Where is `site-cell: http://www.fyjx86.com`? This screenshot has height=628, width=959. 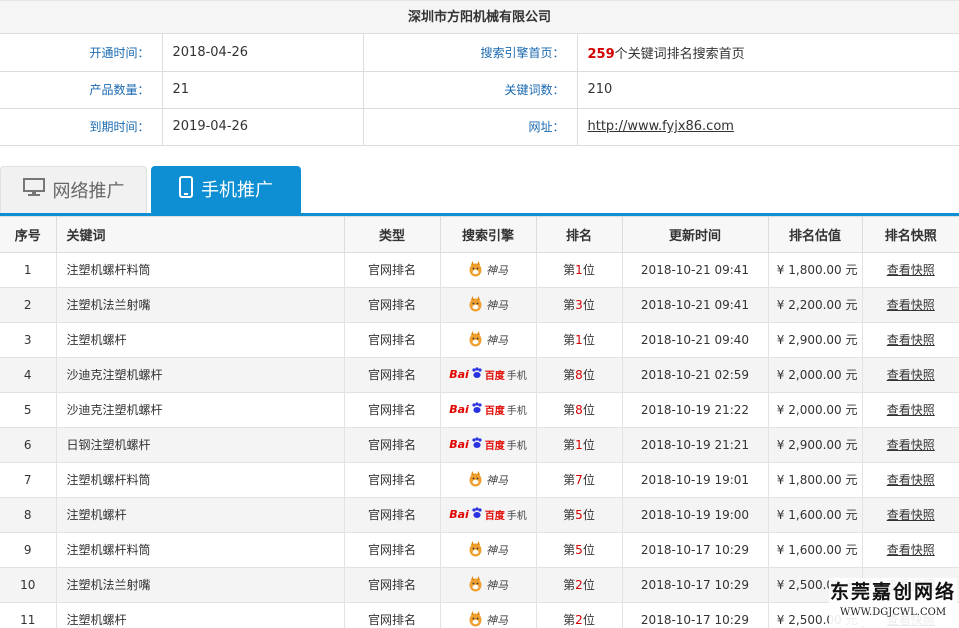
site-cell: http://www.fyjx86.com is located at coordinates (767, 126).